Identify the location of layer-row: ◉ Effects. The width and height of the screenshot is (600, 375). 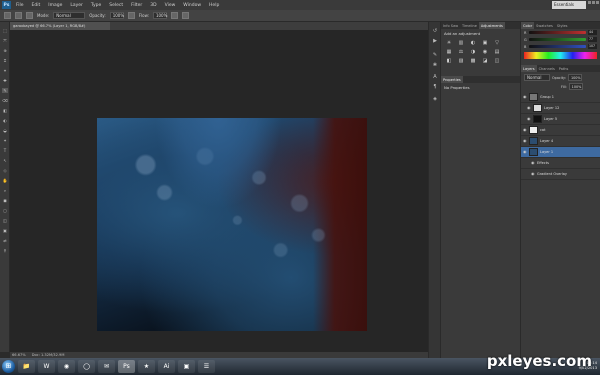
(560, 163).